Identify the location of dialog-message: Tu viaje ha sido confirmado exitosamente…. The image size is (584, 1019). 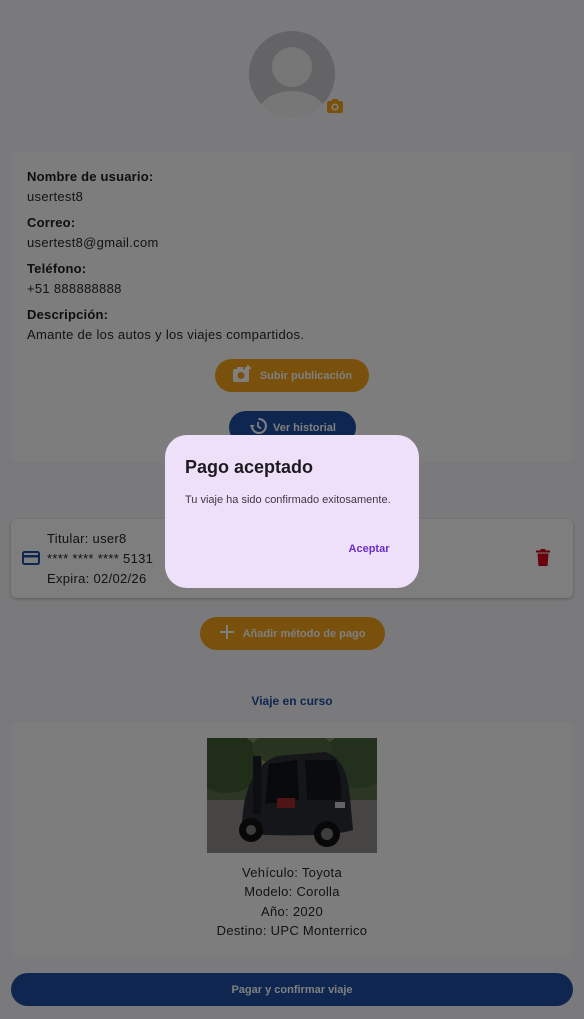
(288, 500).